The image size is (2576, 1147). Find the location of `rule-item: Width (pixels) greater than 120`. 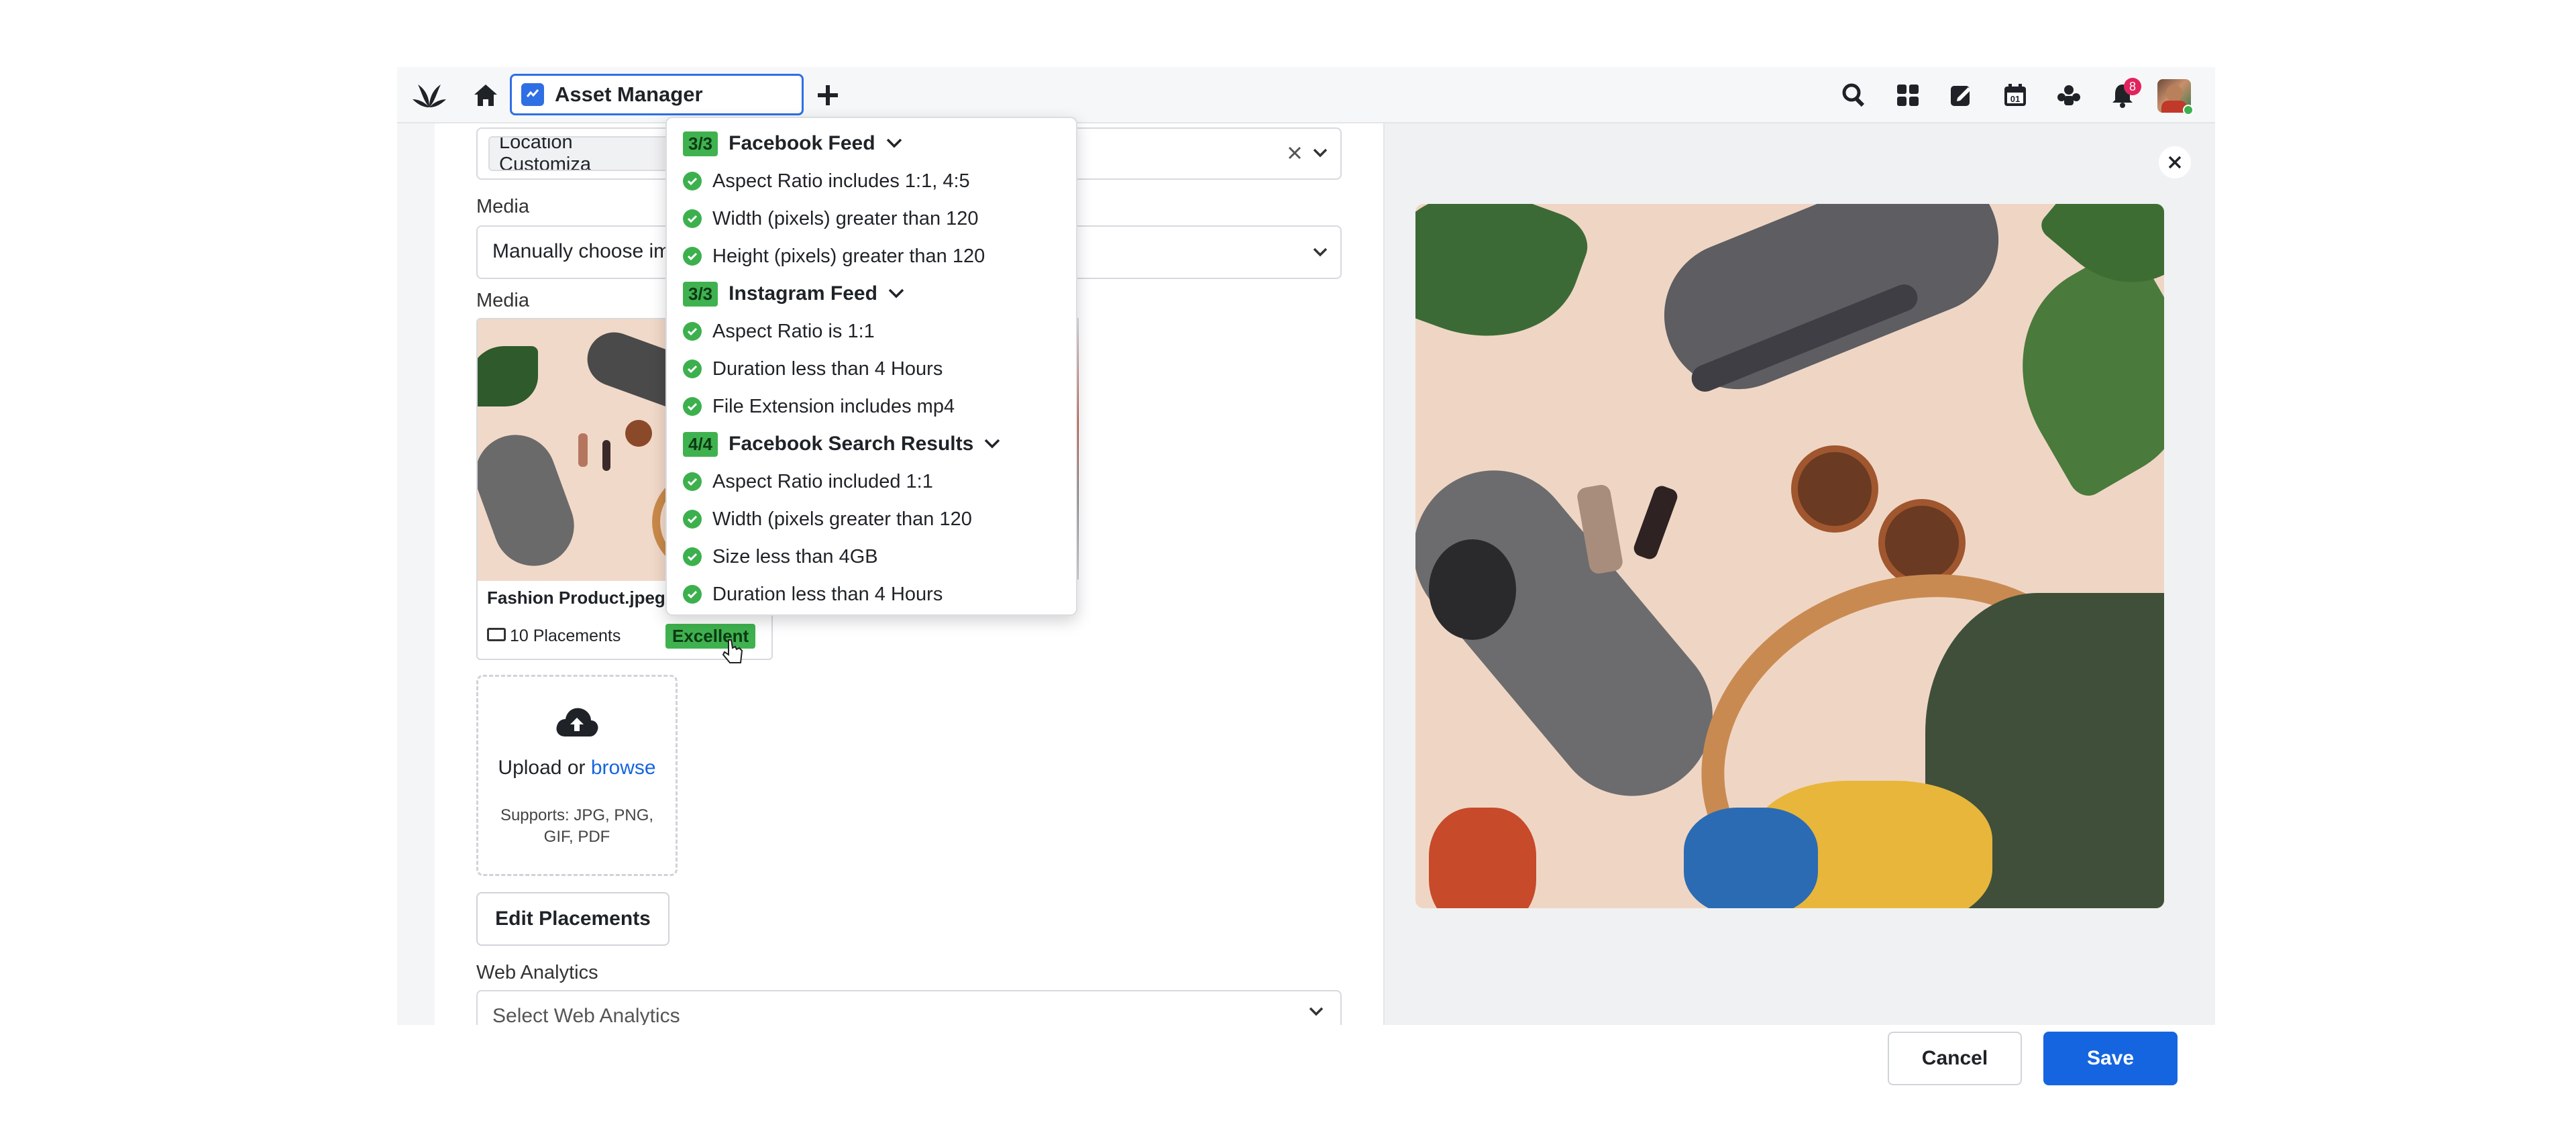

rule-item: Width (pixels) greater than 120 is located at coordinates (831, 218).